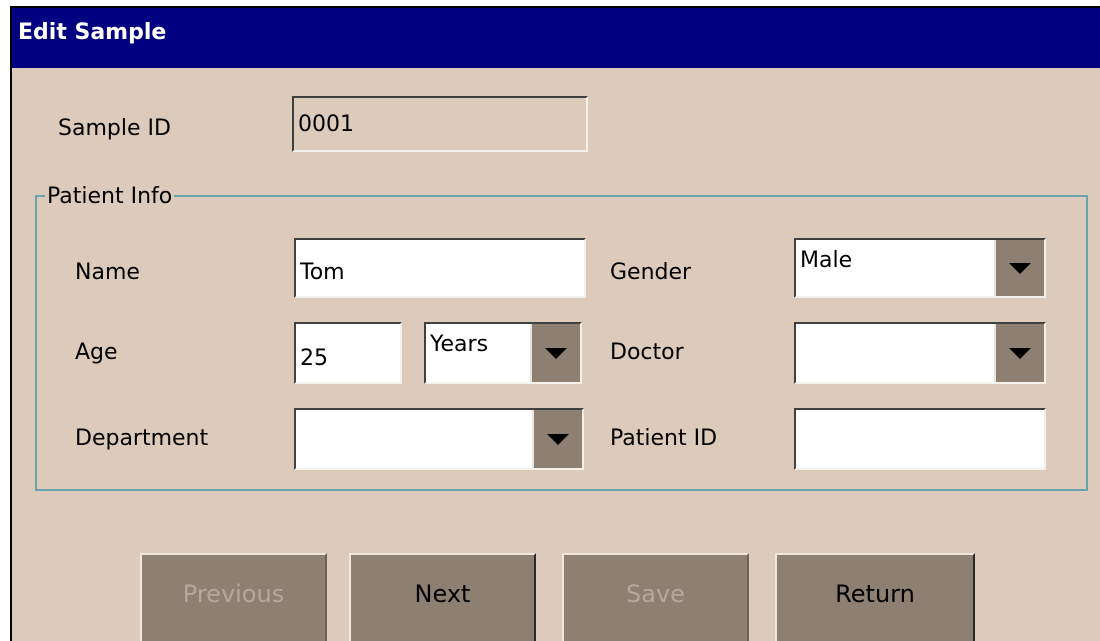 This screenshot has height=641, width=1100. What do you see at coordinates (442, 597) in the screenshot?
I see `next-button: Next` at bounding box center [442, 597].